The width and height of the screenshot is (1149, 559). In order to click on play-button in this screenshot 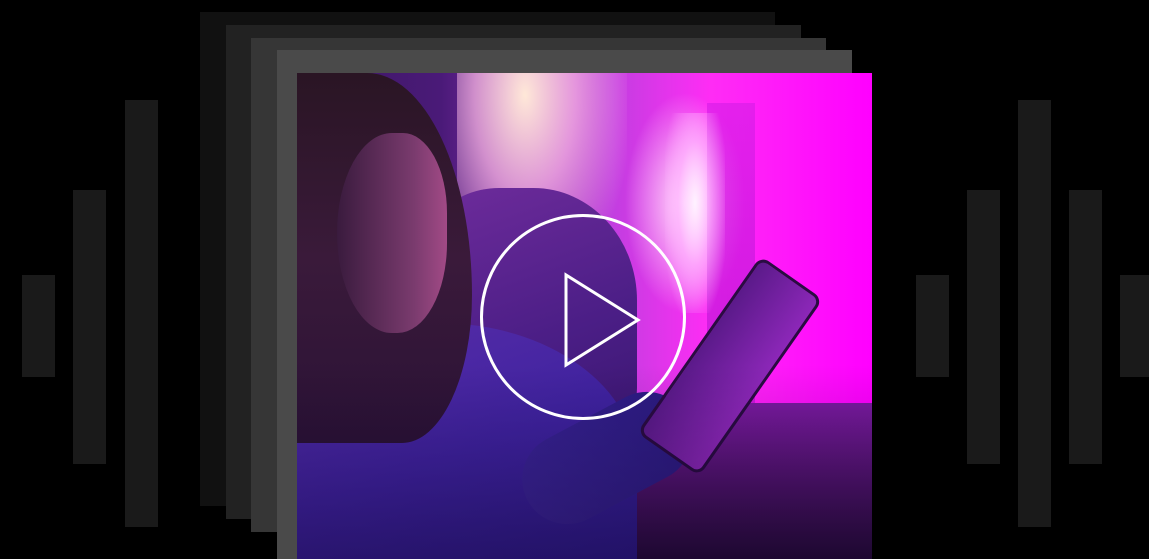, I will do `click(583, 317)`.